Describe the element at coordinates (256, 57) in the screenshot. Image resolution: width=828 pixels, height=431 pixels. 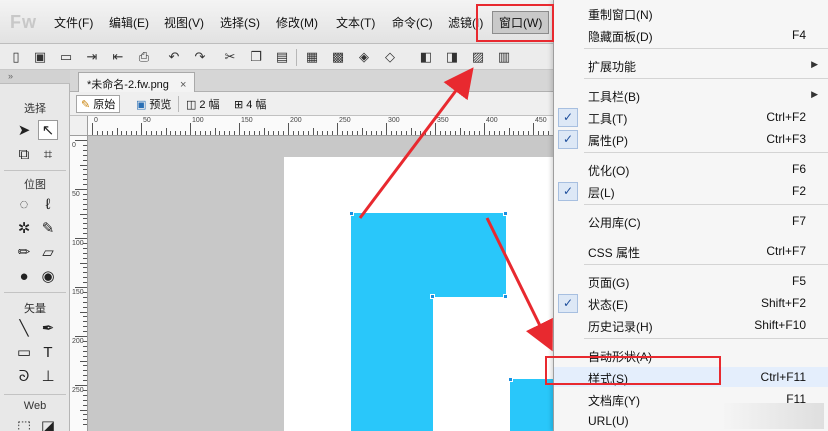
I see `copy-icon: ❐` at that location.